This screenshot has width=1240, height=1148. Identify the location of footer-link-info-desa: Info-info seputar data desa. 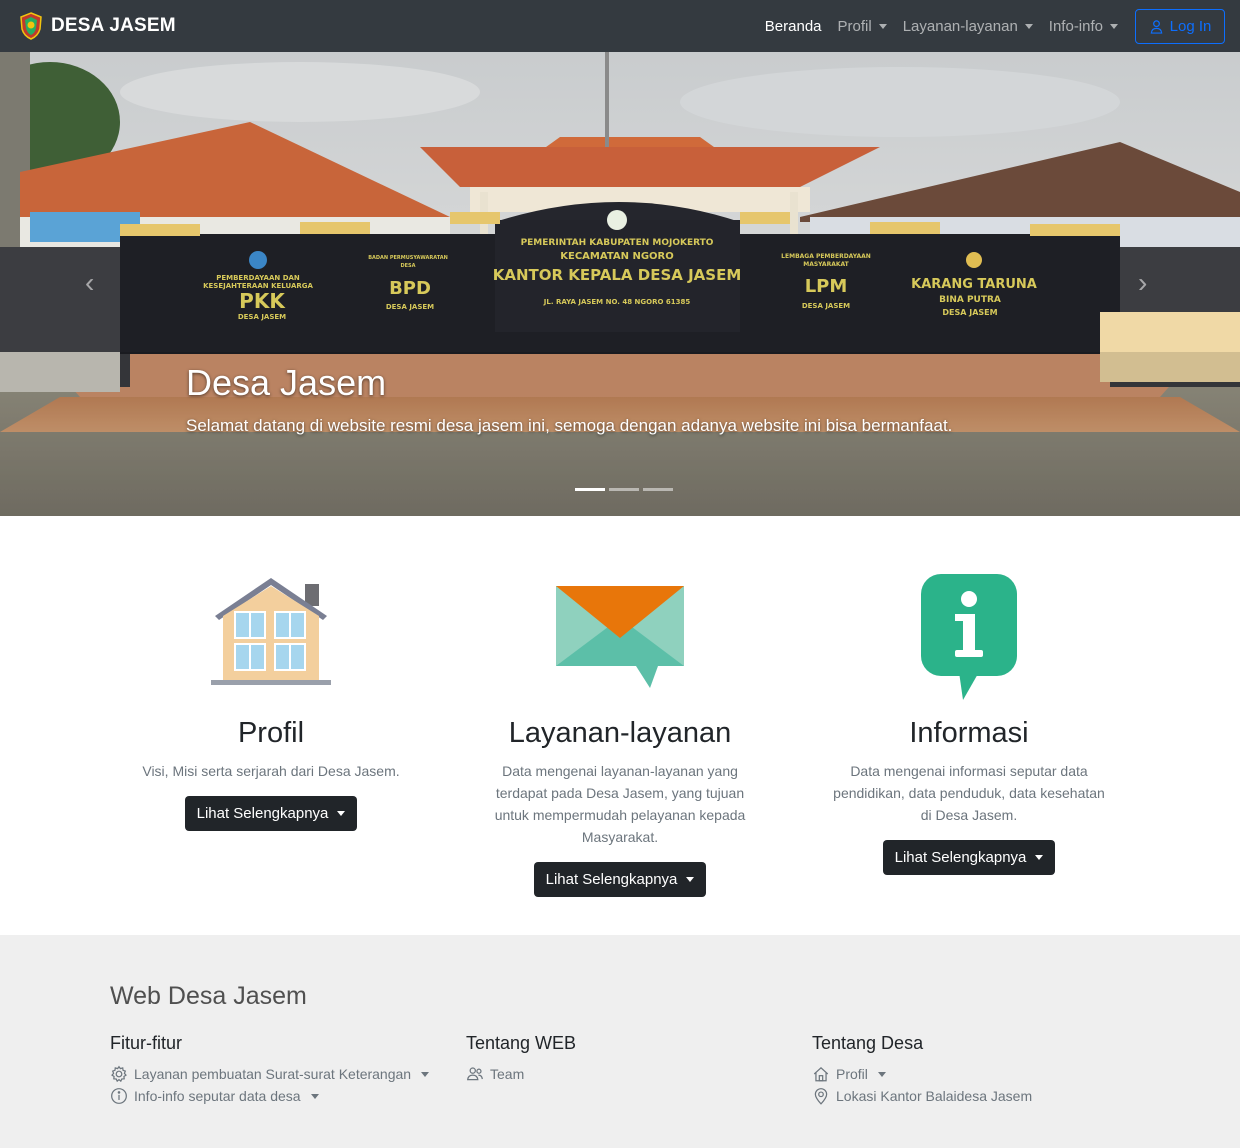
(269, 1096).